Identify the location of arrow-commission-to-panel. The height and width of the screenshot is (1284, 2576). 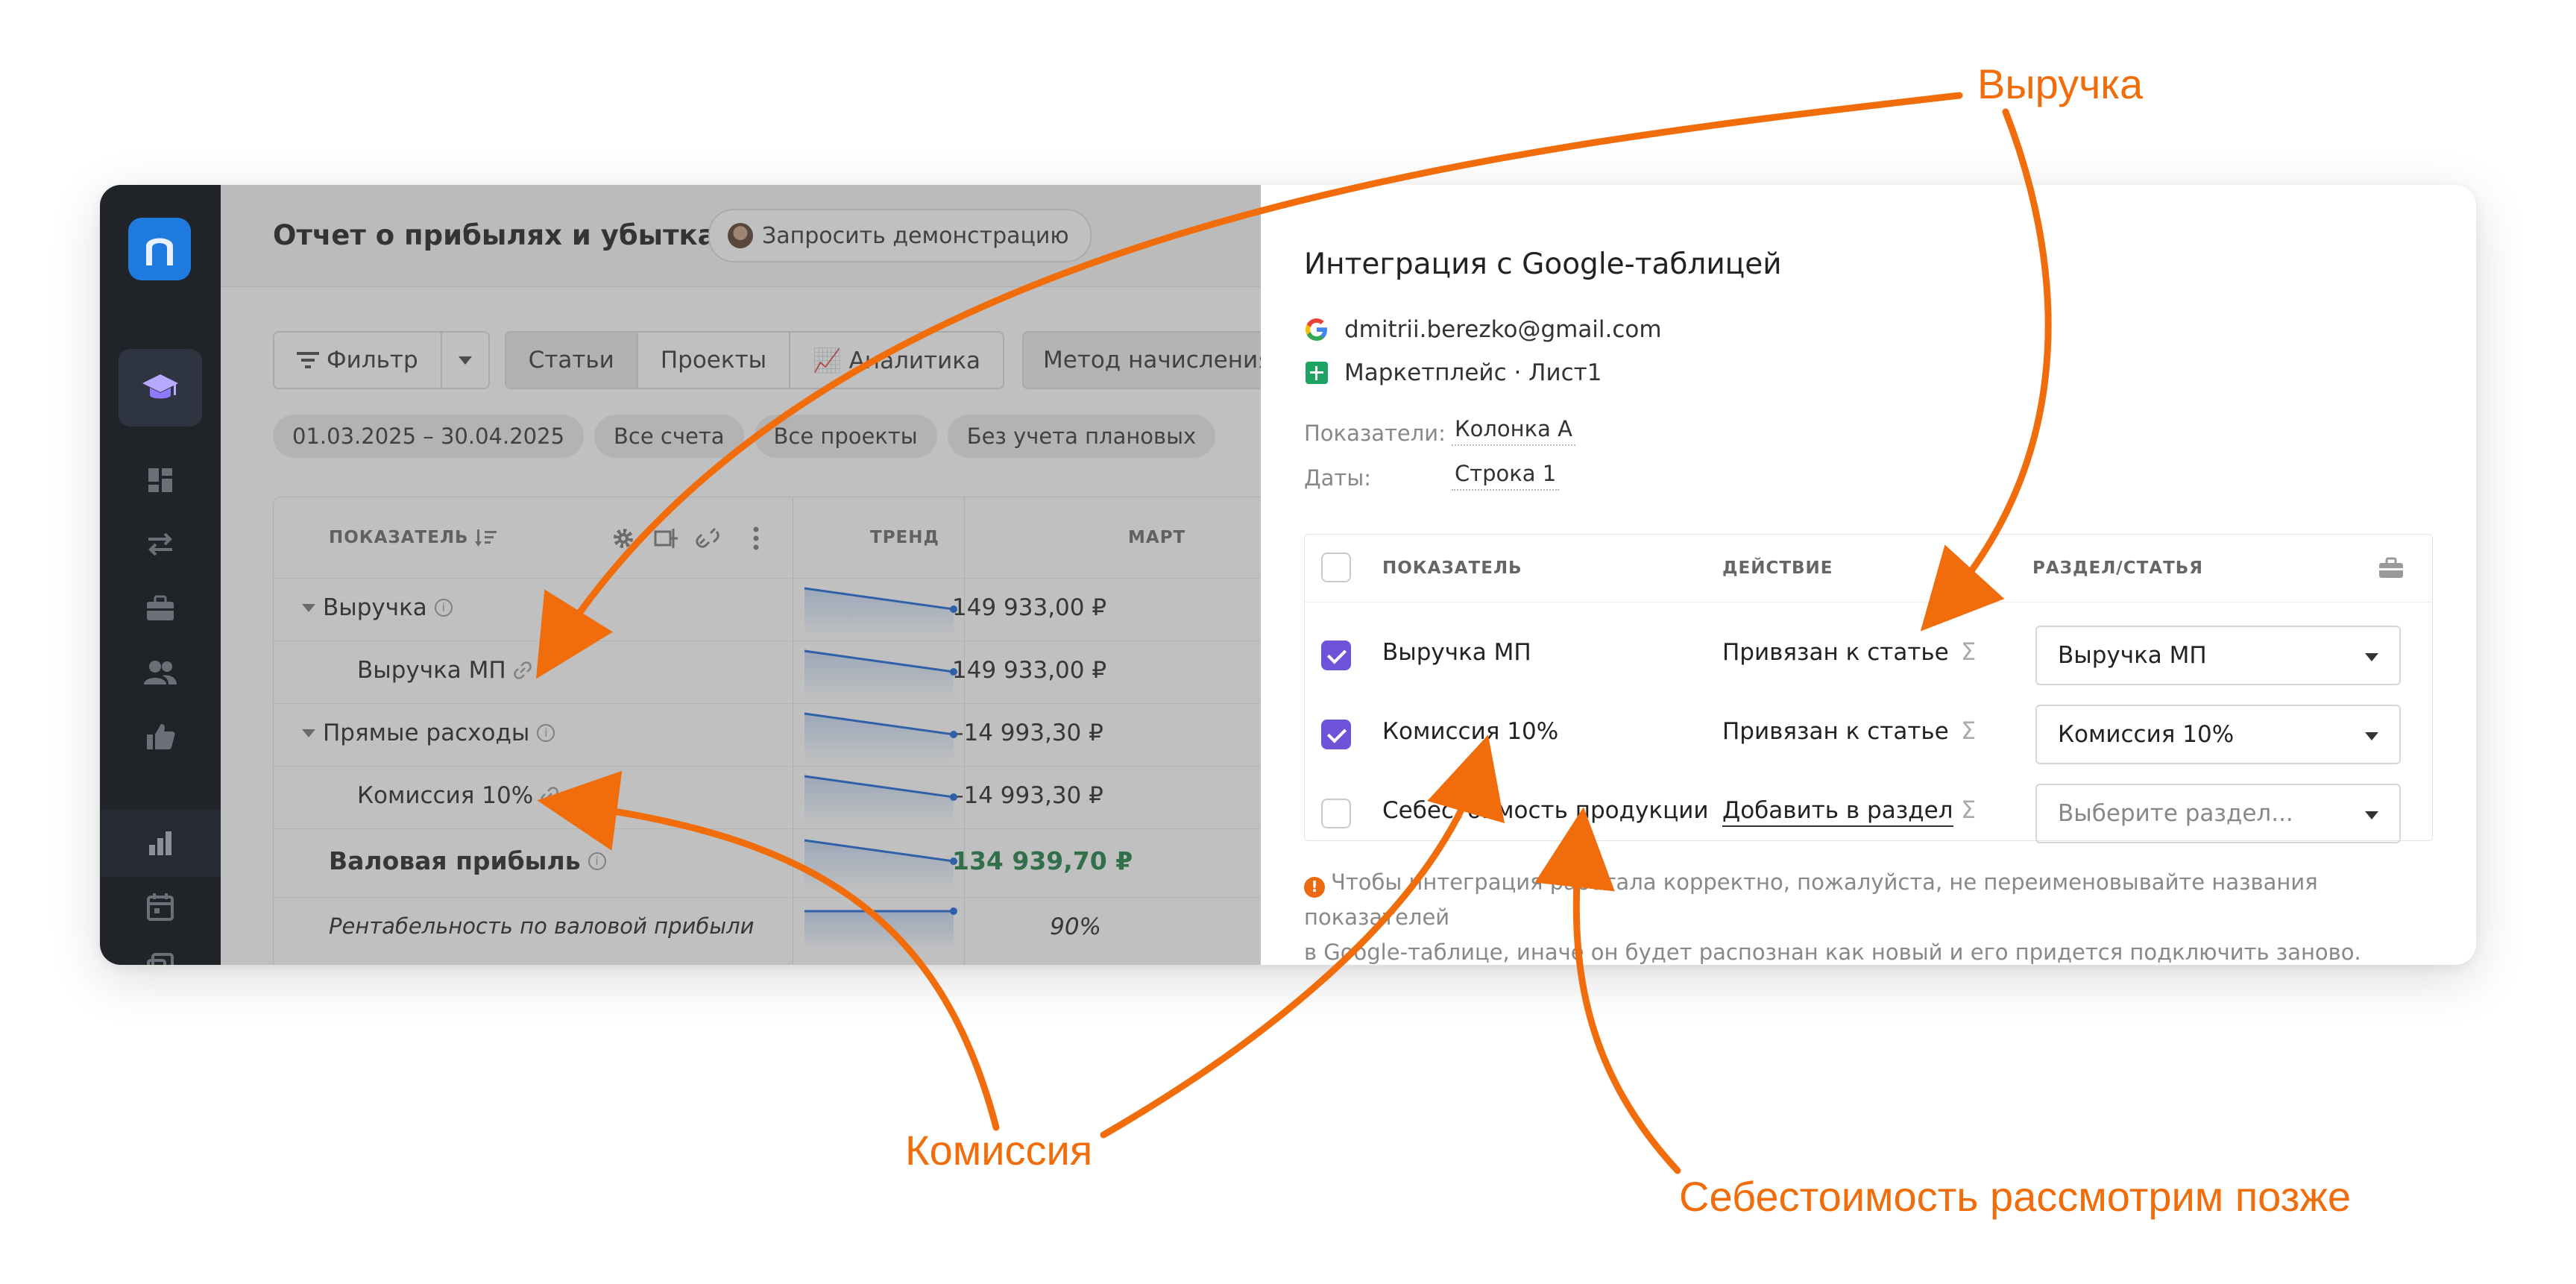
(1302, 937).